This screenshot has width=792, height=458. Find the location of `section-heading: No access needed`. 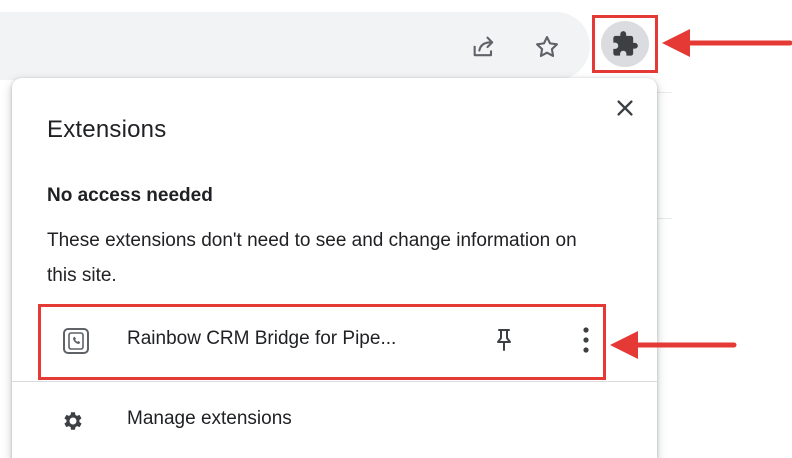

section-heading: No access needed is located at coordinates (130, 195).